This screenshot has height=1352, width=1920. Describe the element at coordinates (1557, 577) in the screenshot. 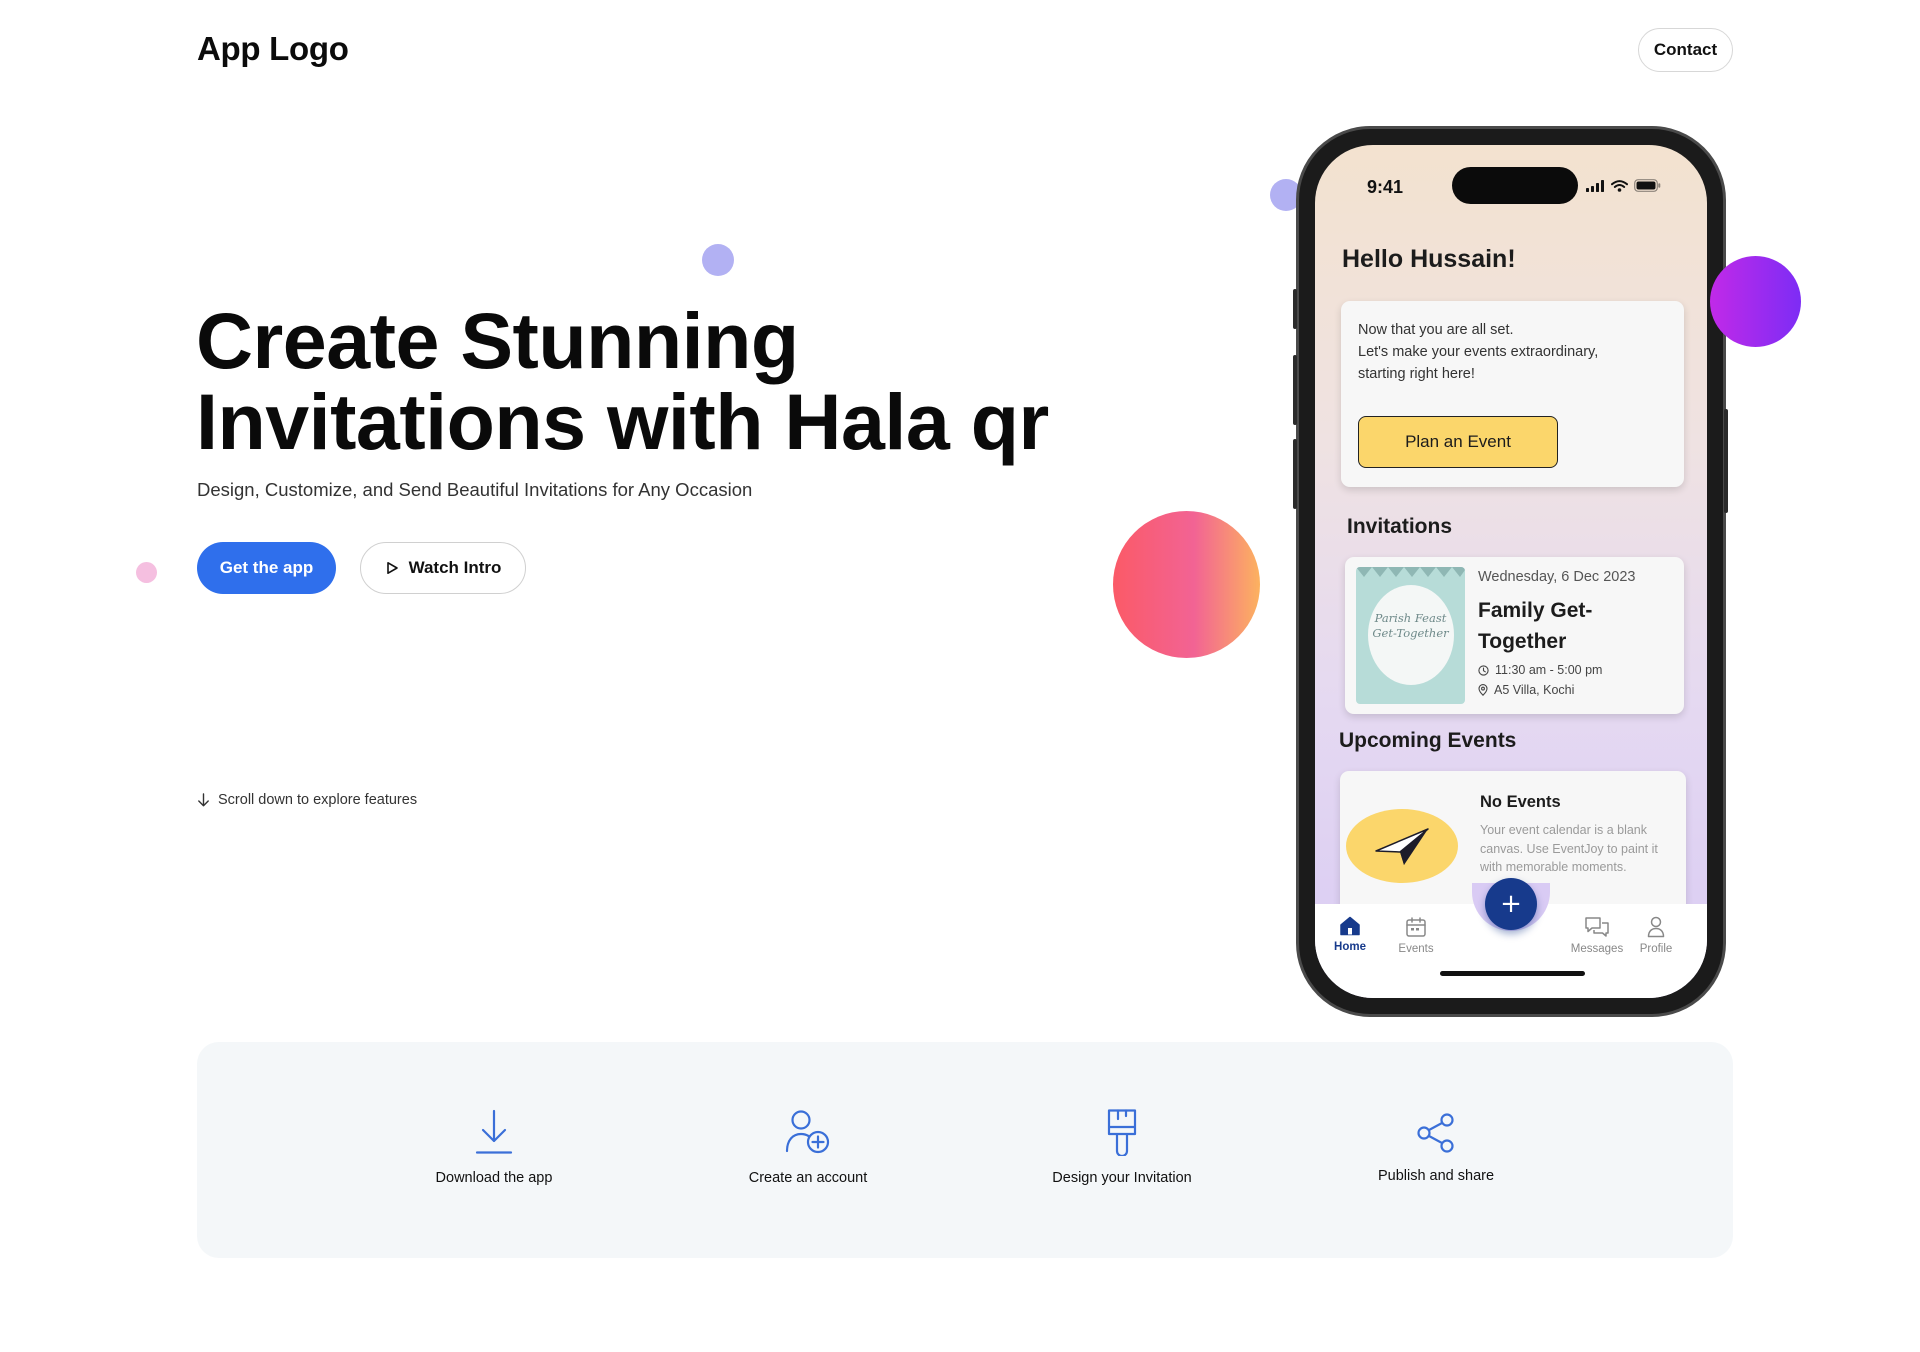

I see `invitation-date: Wednesday, 6 Dec 2023` at that location.